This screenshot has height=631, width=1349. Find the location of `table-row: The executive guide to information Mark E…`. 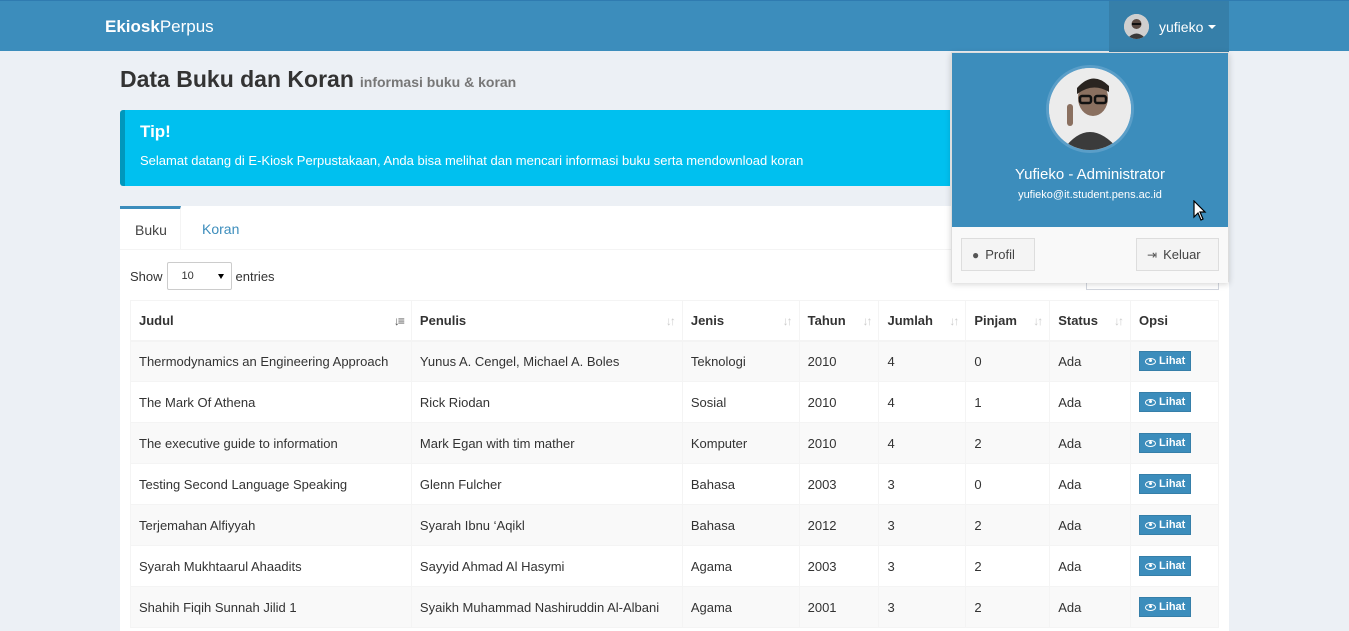

table-row: The executive guide to information Mark E… is located at coordinates (674, 443).